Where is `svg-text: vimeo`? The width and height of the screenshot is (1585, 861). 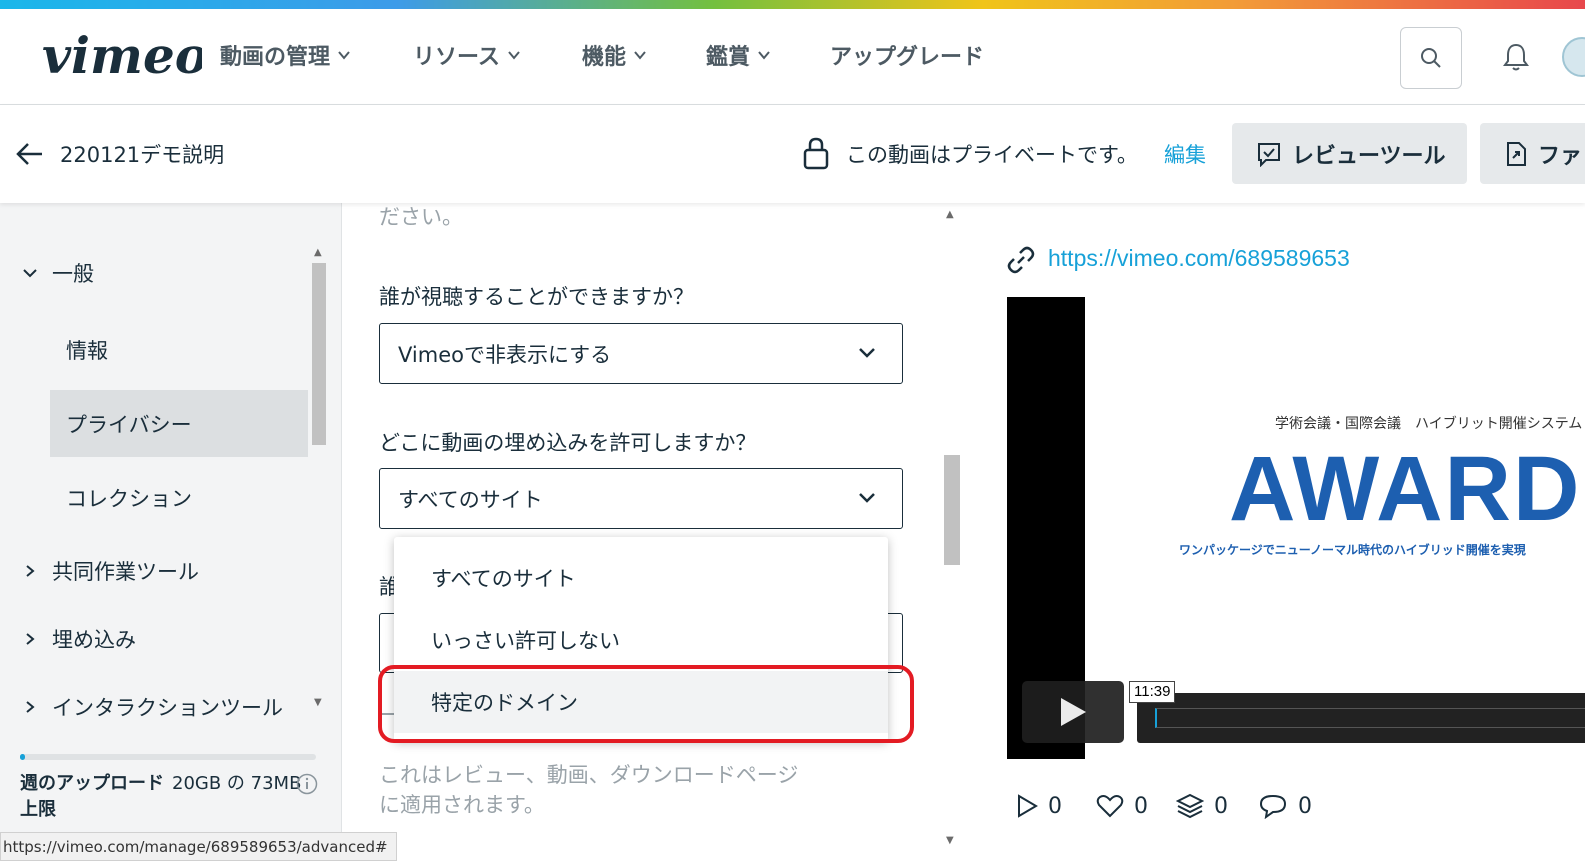 svg-text: vimeo is located at coordinates (122, 57).